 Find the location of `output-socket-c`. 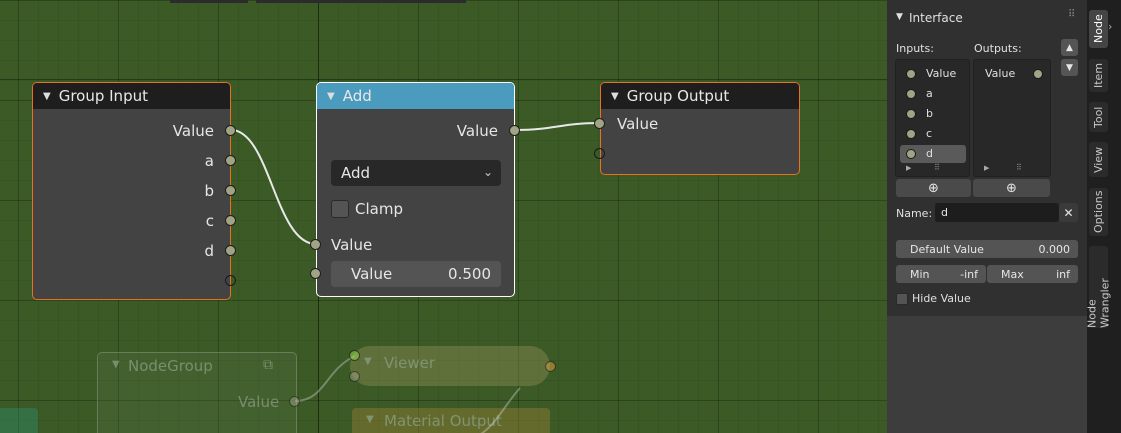

output-socket-c is located at coordinates (230, 220).